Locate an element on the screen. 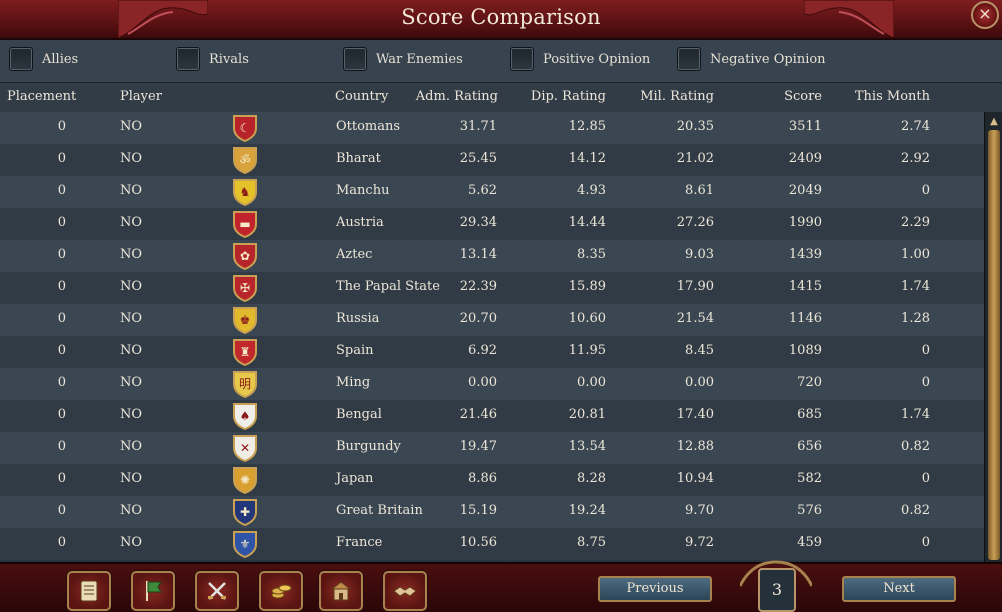 The image size is (1002, 612). country-name: The Papal State is located at coordinates (388, 286).